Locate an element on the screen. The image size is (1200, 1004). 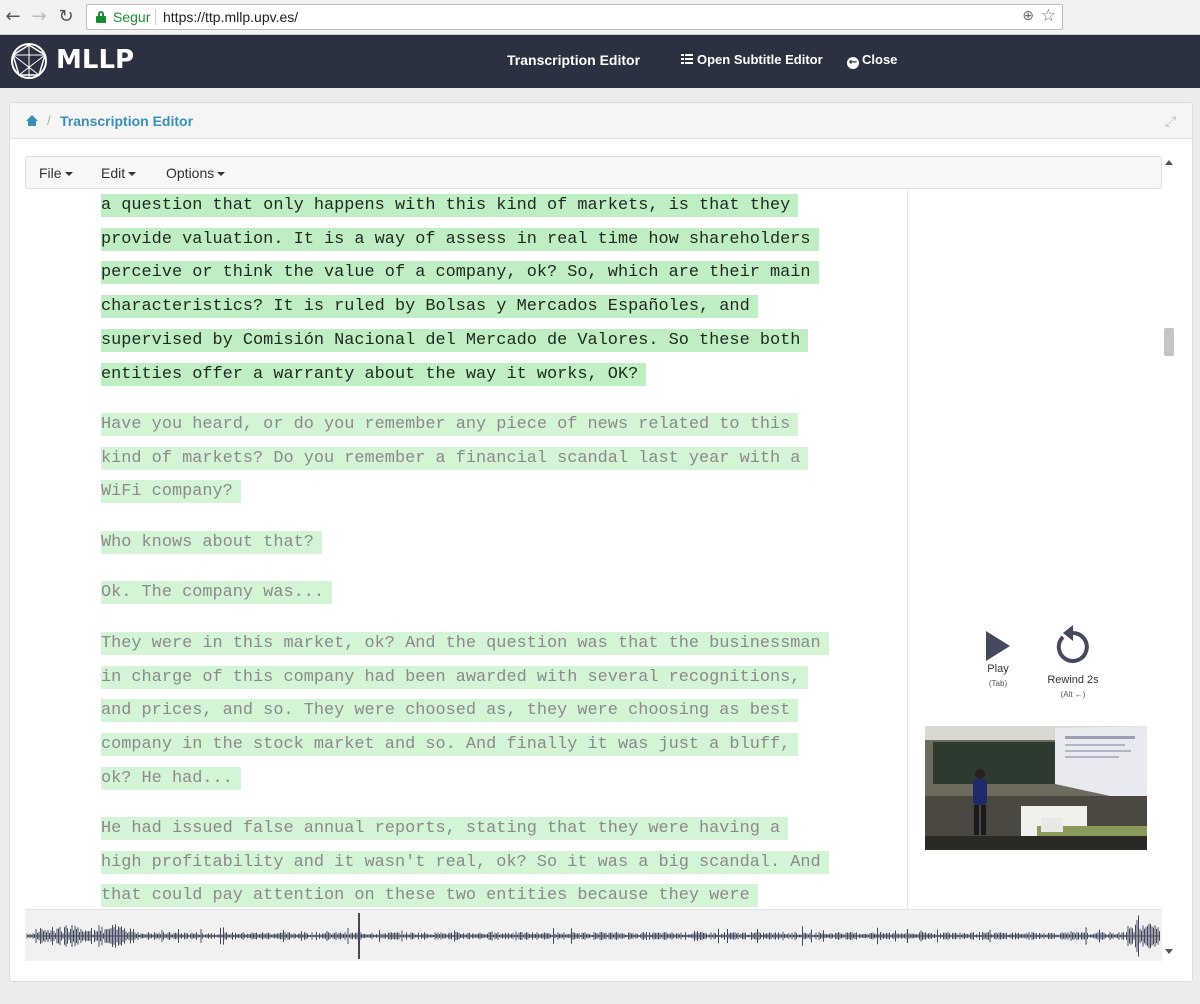
waveform-timeline is located at coordinates (593, 935).